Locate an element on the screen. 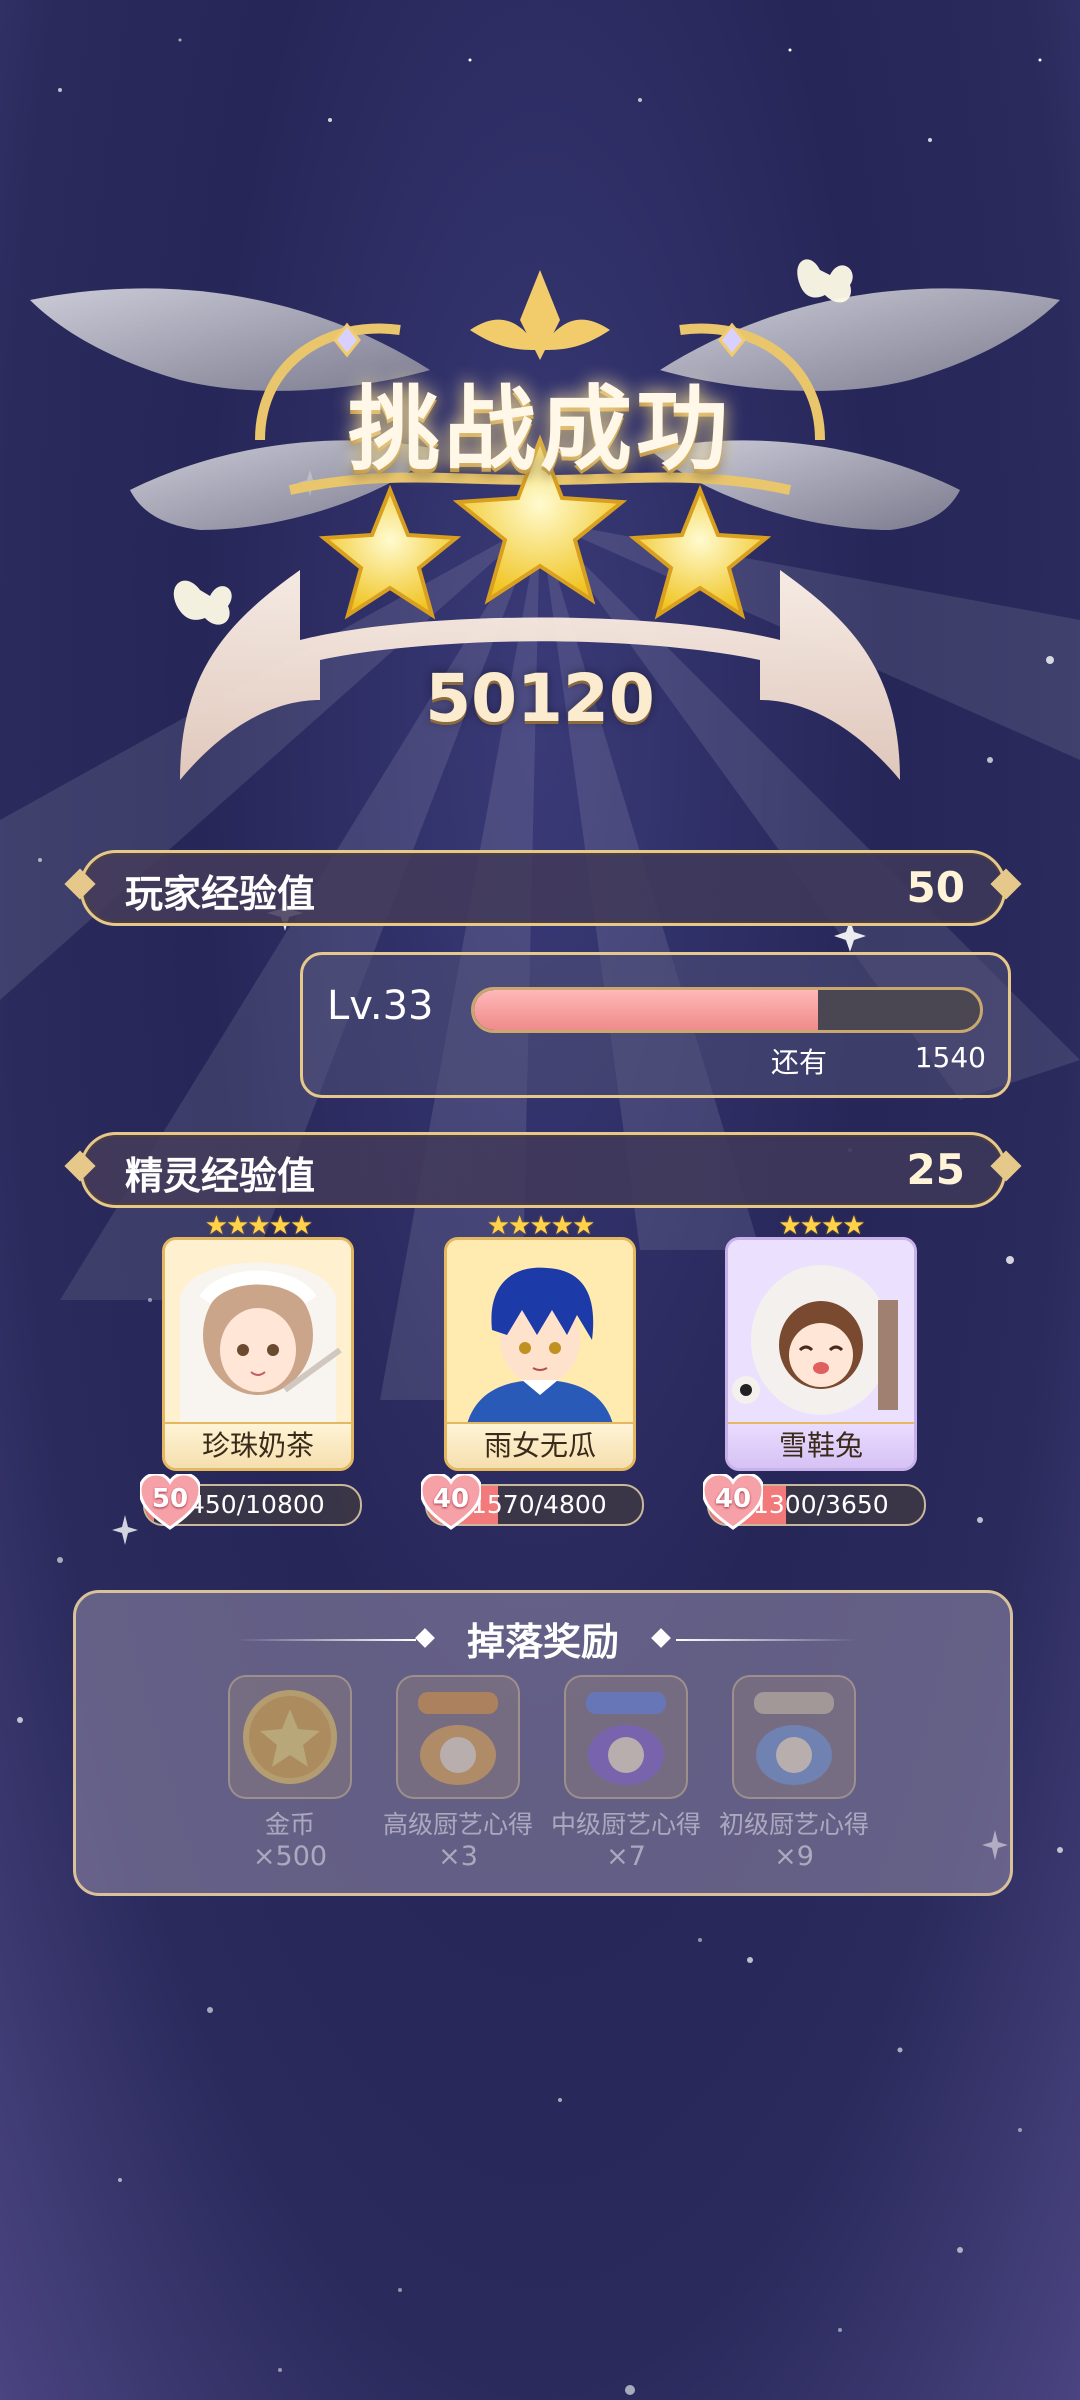  gold-coin-icon is located at coordinates (290, 1737).